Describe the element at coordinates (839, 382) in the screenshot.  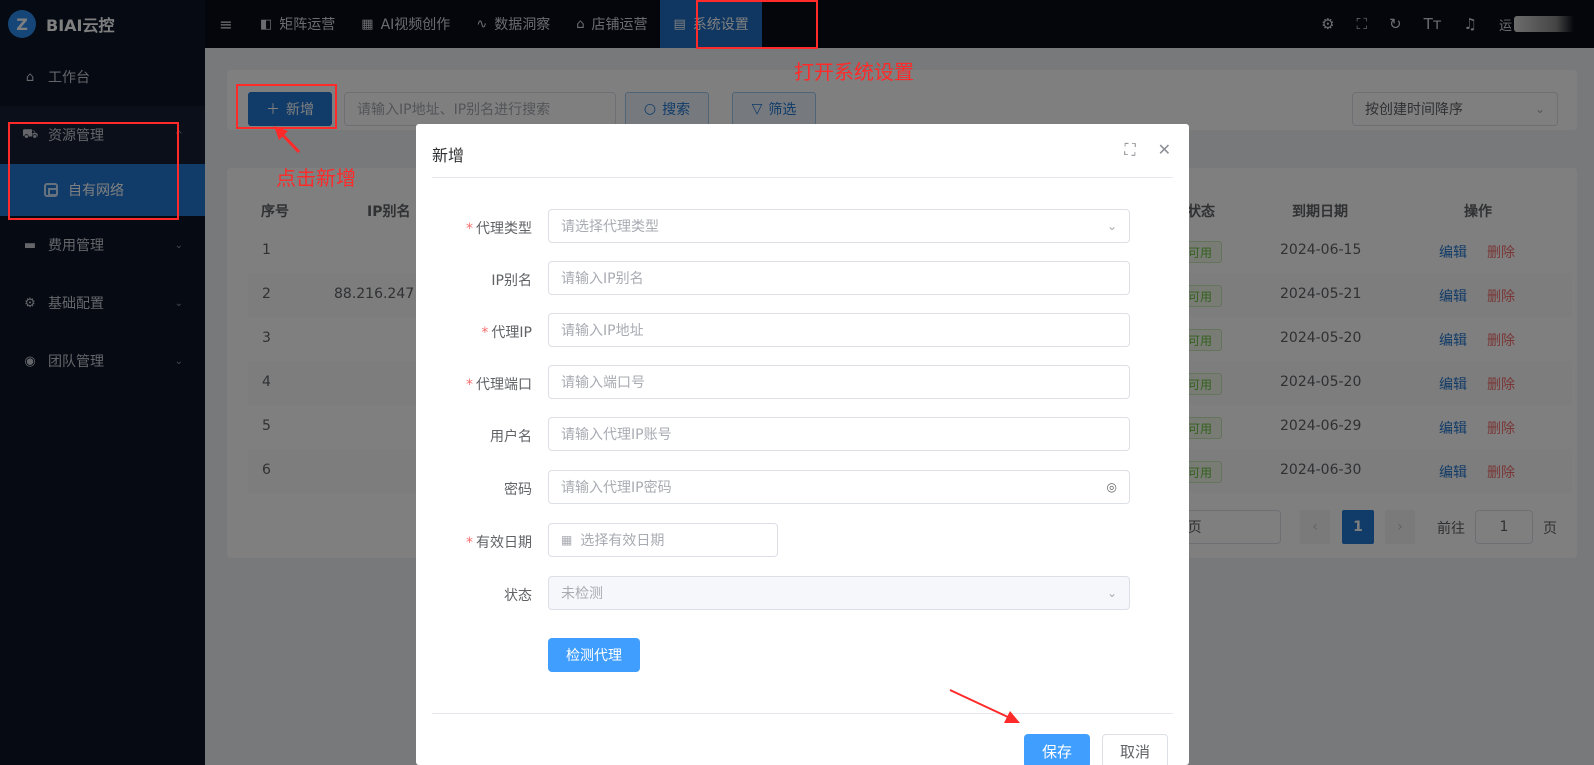
I see `proxy-port-input: 请输入端口号` at that location.